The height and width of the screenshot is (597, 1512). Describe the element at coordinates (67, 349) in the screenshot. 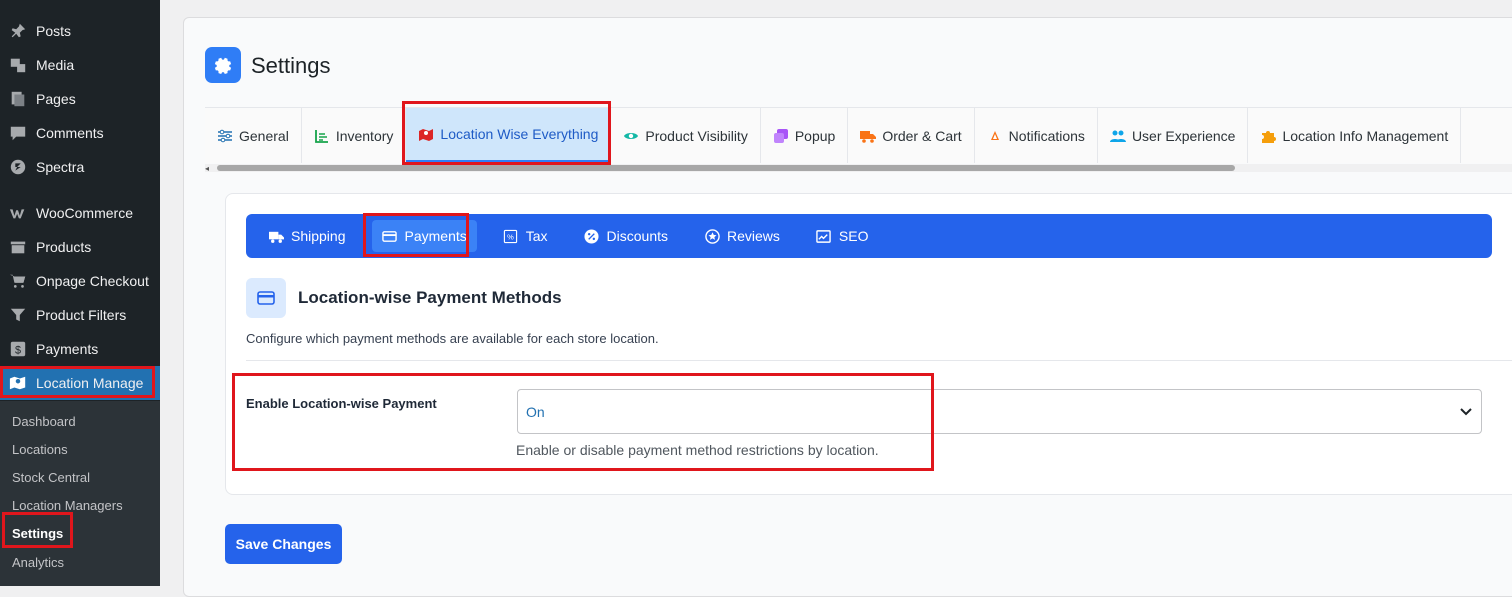

I see `sidebar-item-label: Payments` at that location.